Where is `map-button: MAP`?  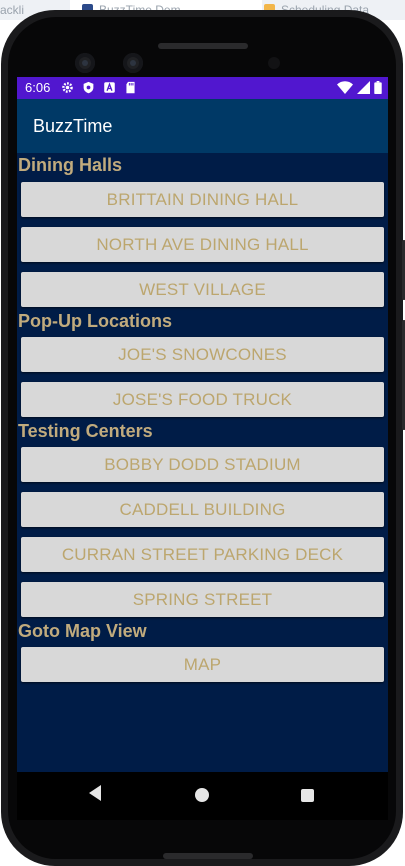 map-button: MAP is located at coordinates (202, 664).